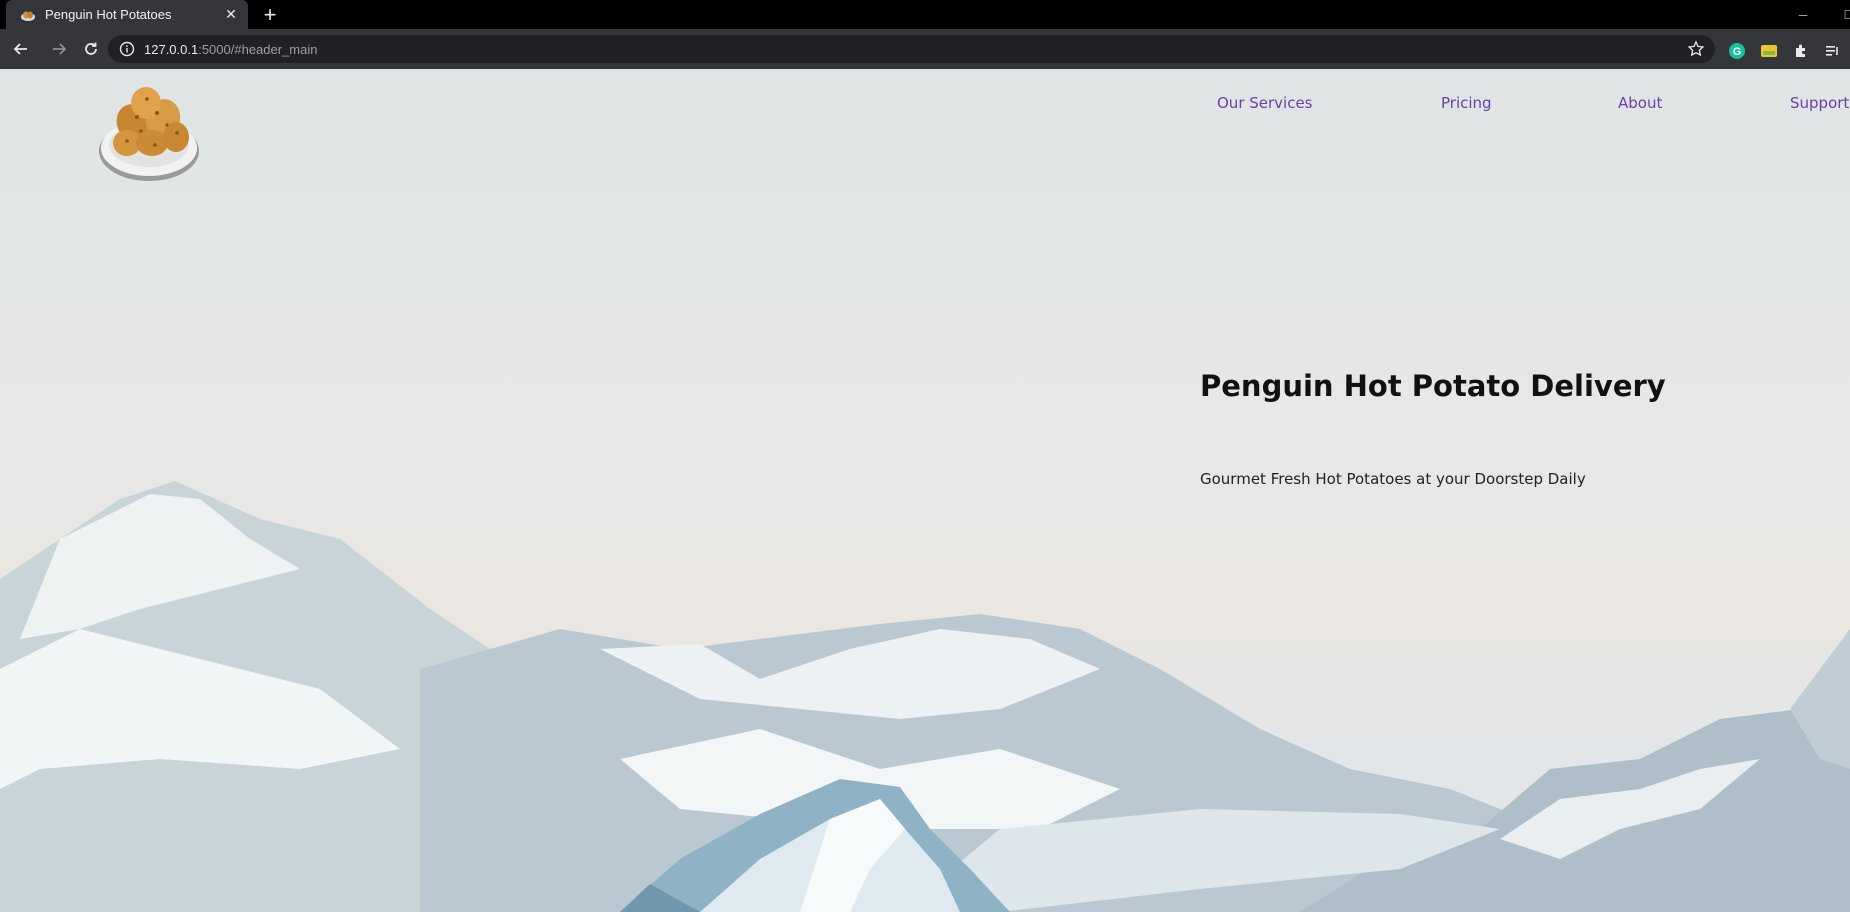 The height and width of the screenshot is (912, 1850). I want to click on url-text: 127.0.0.1:5000/#header_main, so click(231, 49).